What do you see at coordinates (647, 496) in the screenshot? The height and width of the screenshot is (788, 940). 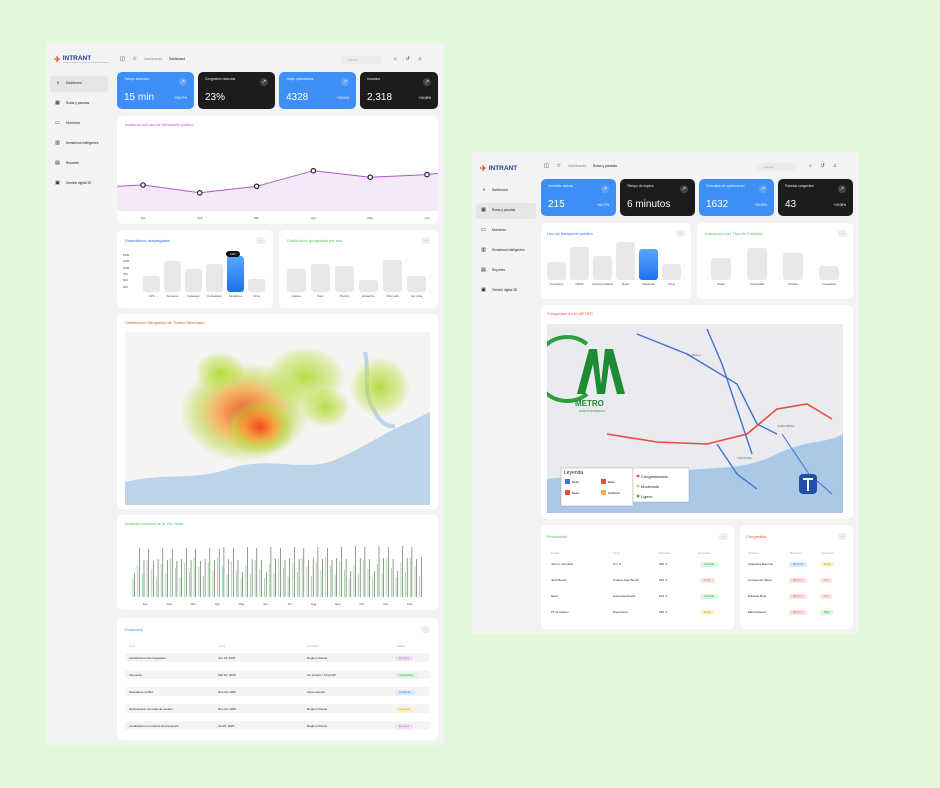 I see `svg-text: Ligero` at bounding box center [647, 496].